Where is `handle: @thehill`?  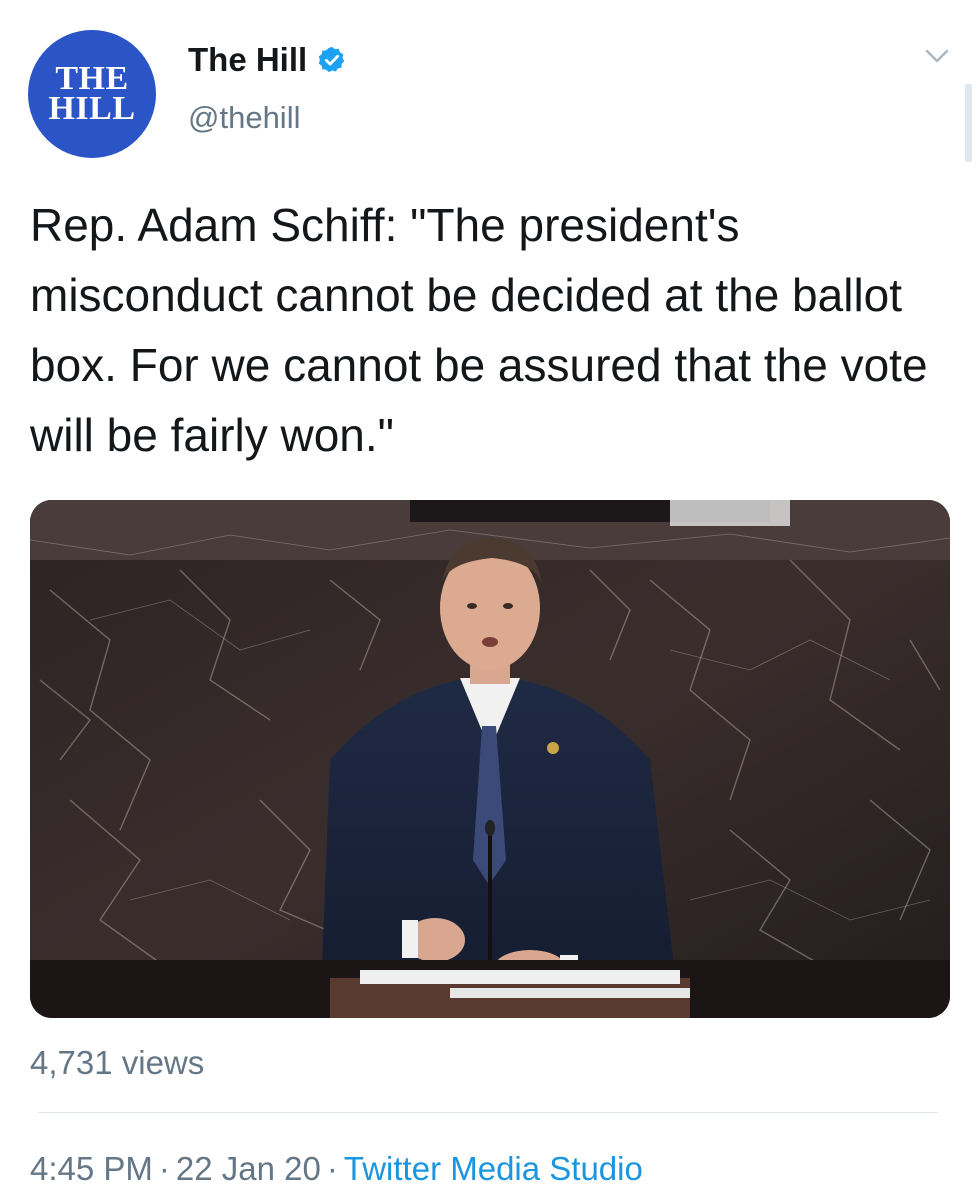 handle: @thehill is located at coordinates (244, 118).